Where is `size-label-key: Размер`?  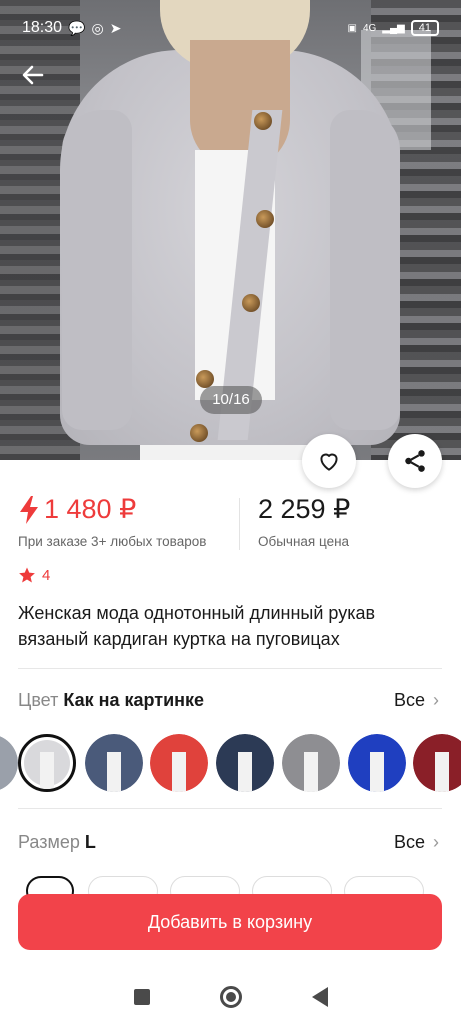
size-label-key: Размер is located at coordinates (49, 842).